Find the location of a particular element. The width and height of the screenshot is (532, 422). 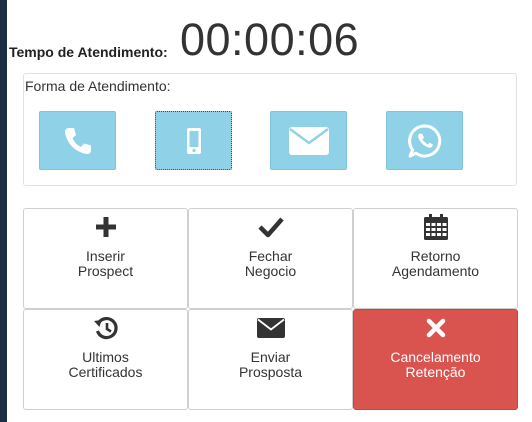

cancel-retention-button: Cancelamento Retenção is located at coordinates (435, 359).